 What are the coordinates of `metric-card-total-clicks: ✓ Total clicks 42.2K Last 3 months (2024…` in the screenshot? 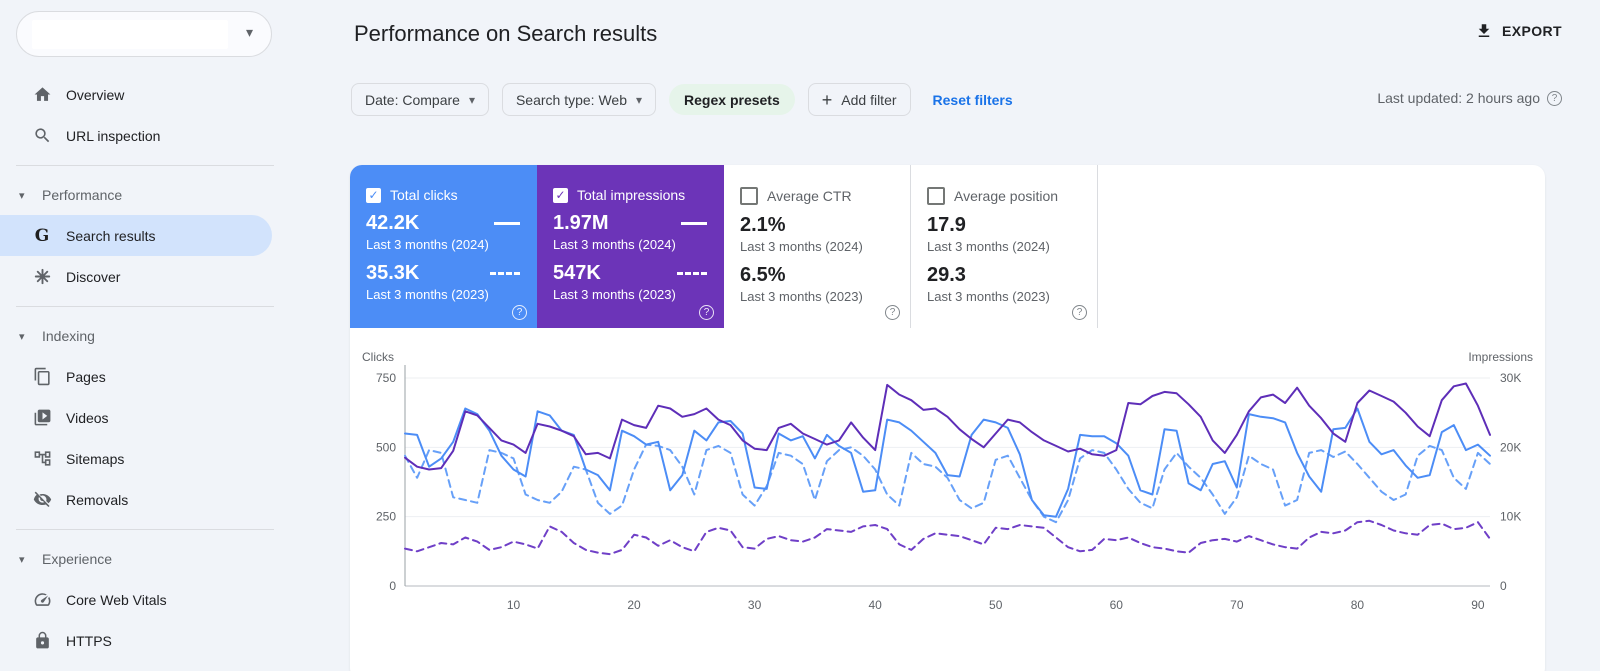 It's located at (443, 246).